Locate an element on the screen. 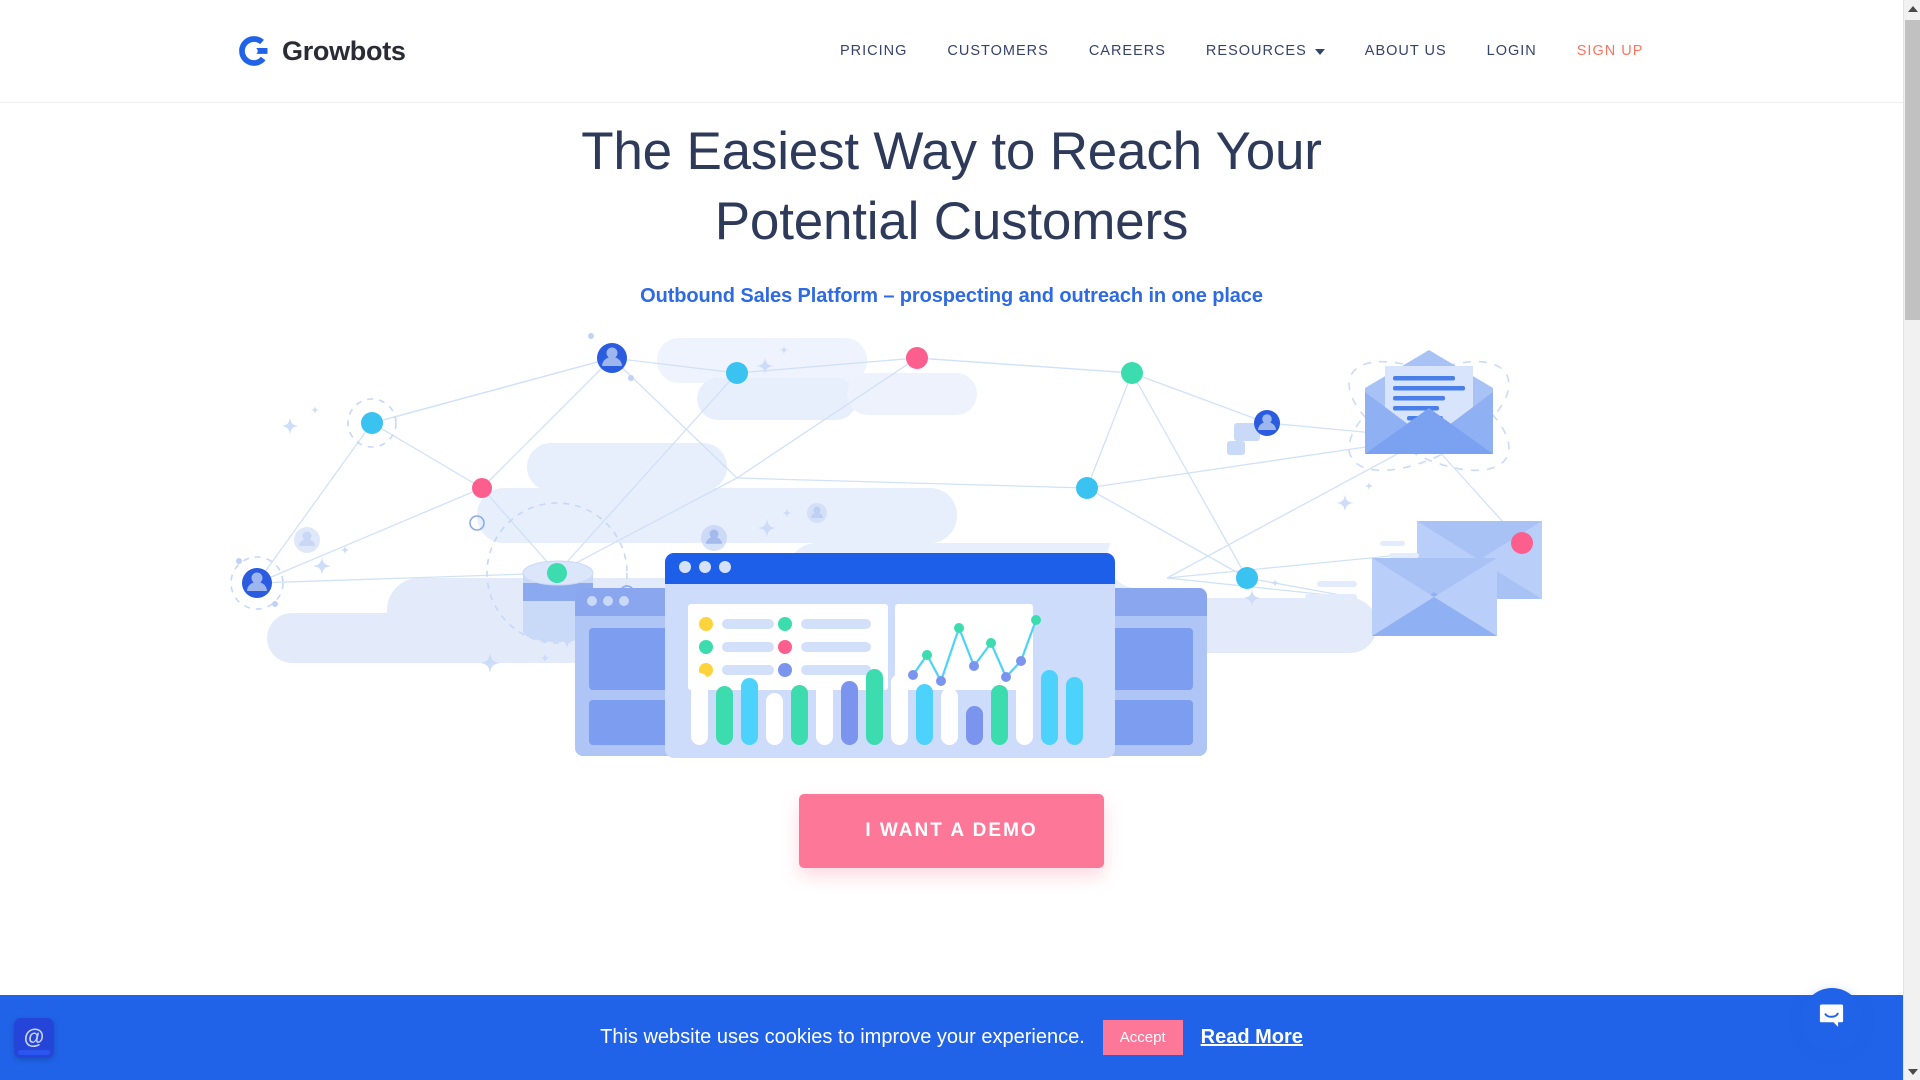 This screenshot has width=1920, height=1080. nav-label-sign-up: SIGN UP is located at coordinates (1610, 51).